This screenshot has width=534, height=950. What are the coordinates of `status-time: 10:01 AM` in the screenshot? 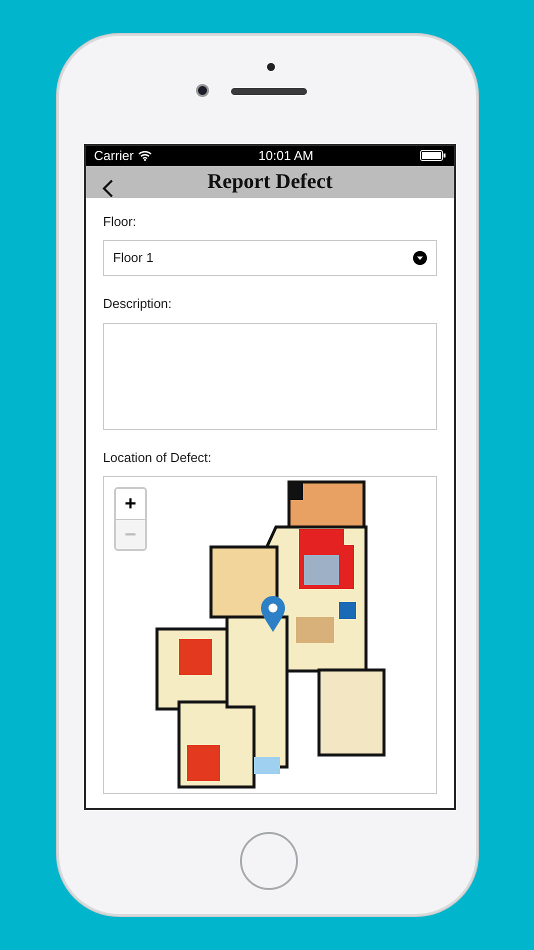 It's located at (286, 156).